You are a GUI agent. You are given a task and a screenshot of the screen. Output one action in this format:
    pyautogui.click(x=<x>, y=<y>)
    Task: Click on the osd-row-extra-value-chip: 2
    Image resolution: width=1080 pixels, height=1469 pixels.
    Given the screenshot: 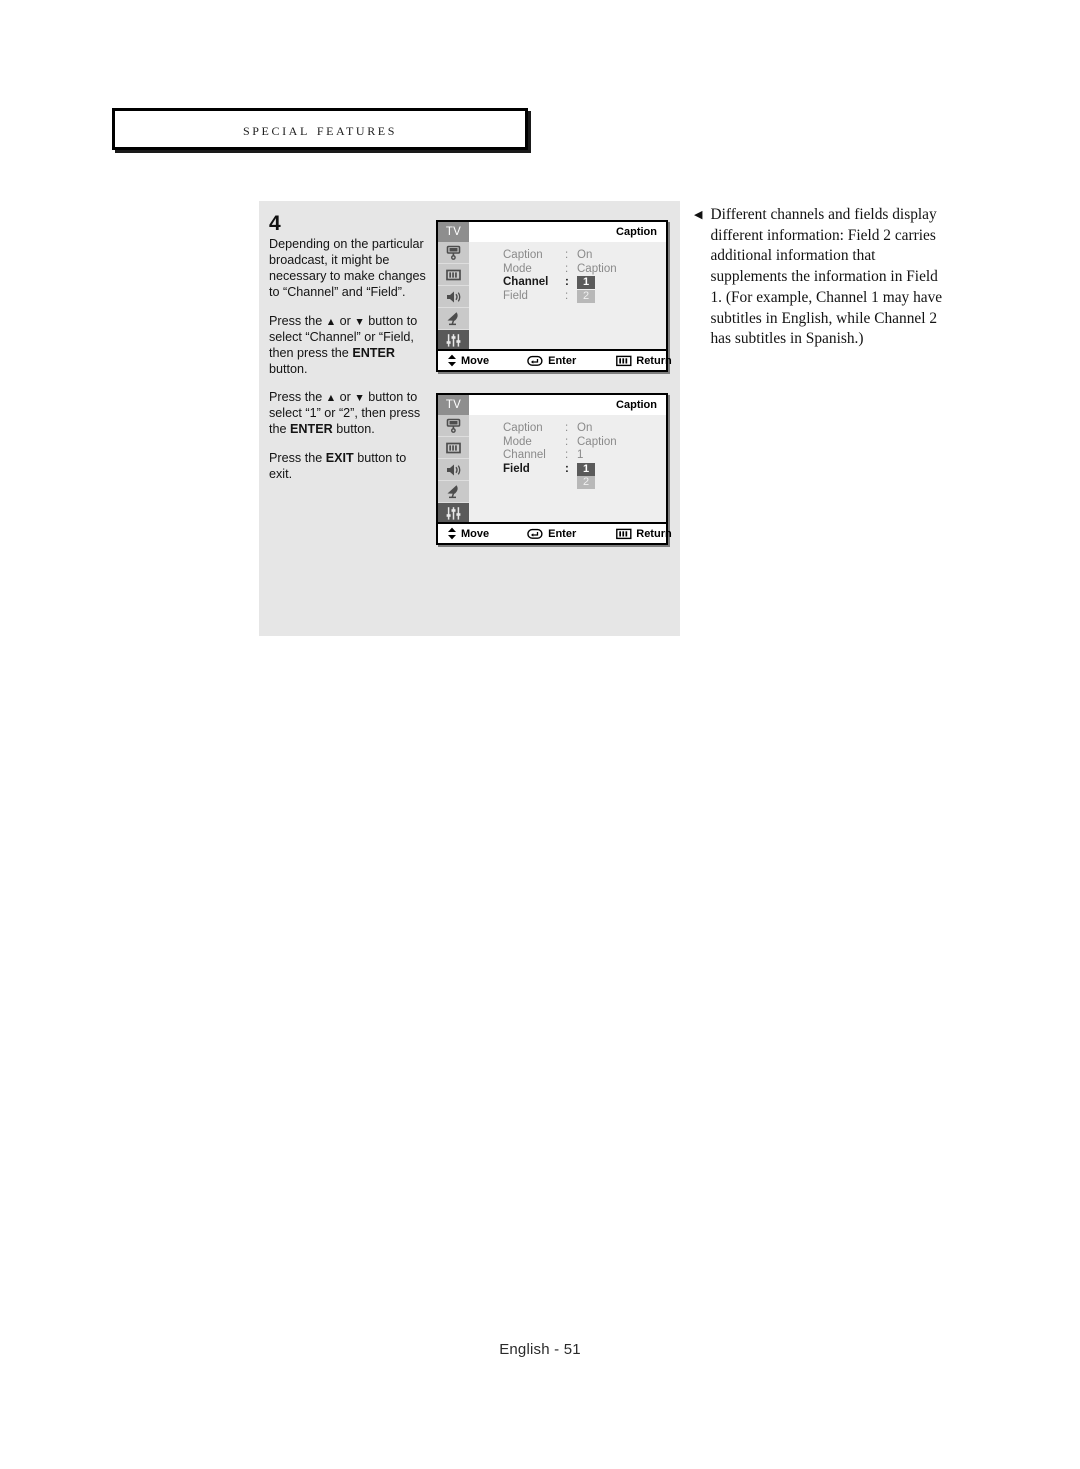 What is the action you would take?
    pyautogui.click(x=586, y=482)
    